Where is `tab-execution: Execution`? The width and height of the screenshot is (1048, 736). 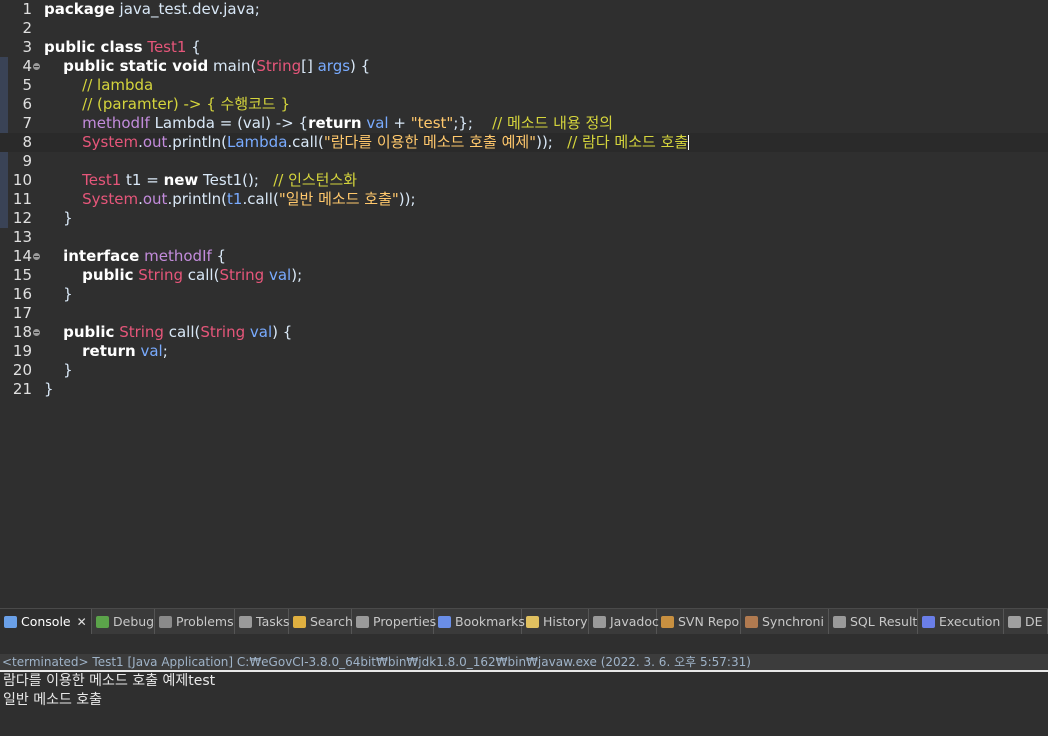 tab-execution: Execution is located at coordinates (961, 622).